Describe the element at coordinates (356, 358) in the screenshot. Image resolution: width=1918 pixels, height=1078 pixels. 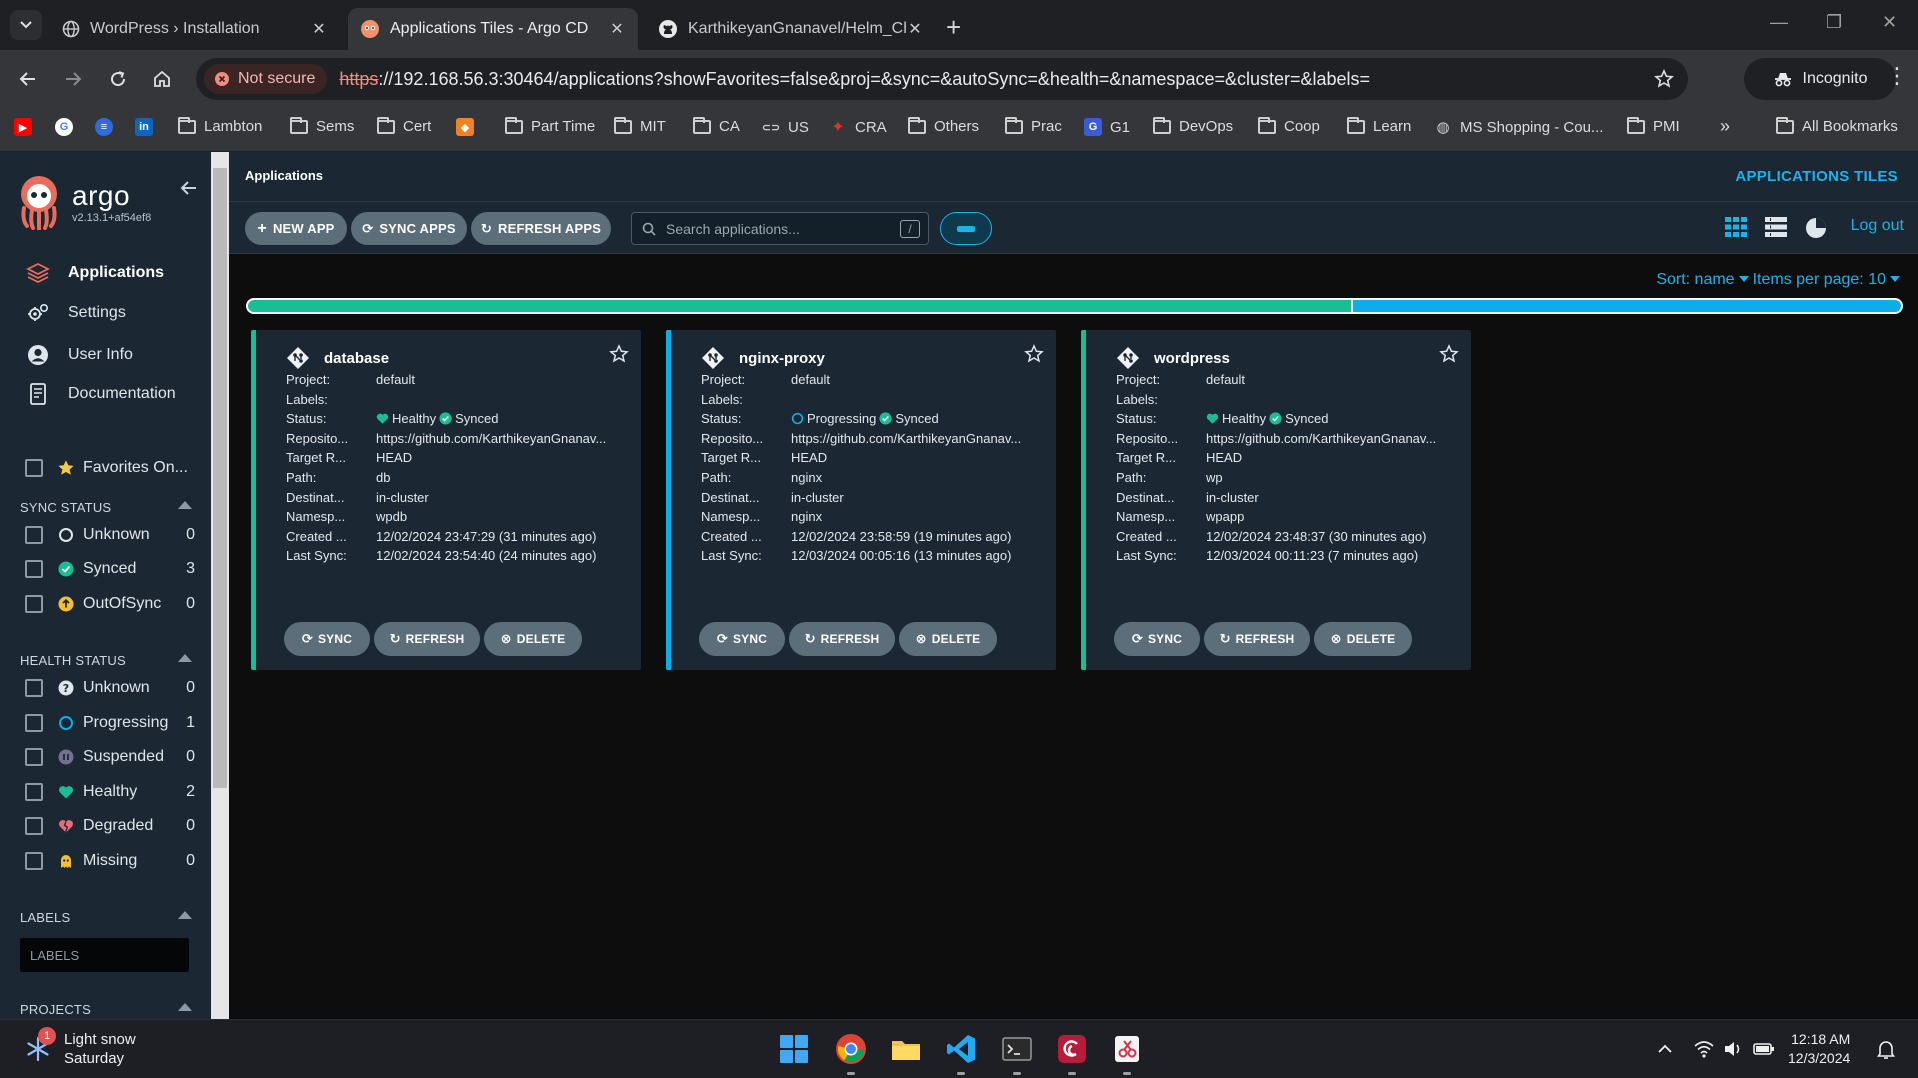
I see `app-name: database` at that location.